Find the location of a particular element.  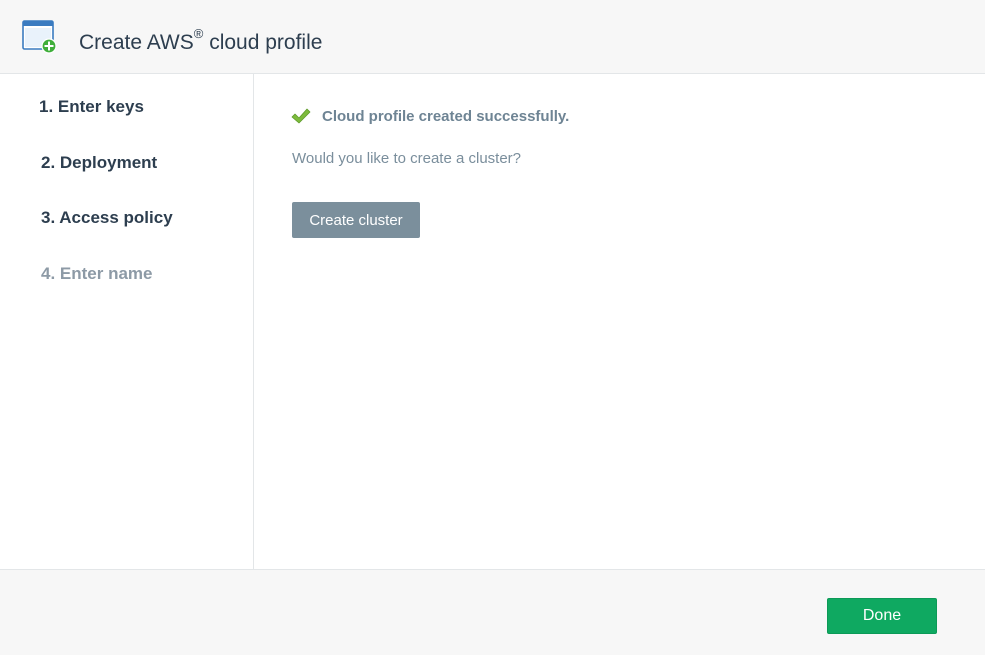

registered-mark: ® is located at coordinates (198, 33).